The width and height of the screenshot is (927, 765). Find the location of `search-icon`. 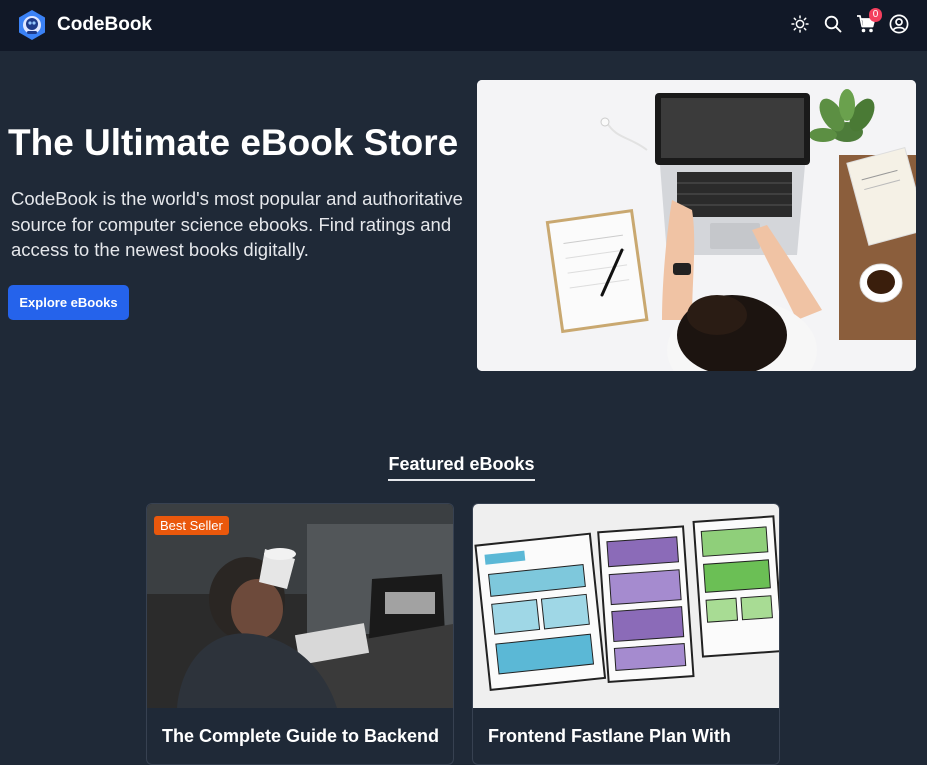

search-icon is located at coordinates (833, 24).